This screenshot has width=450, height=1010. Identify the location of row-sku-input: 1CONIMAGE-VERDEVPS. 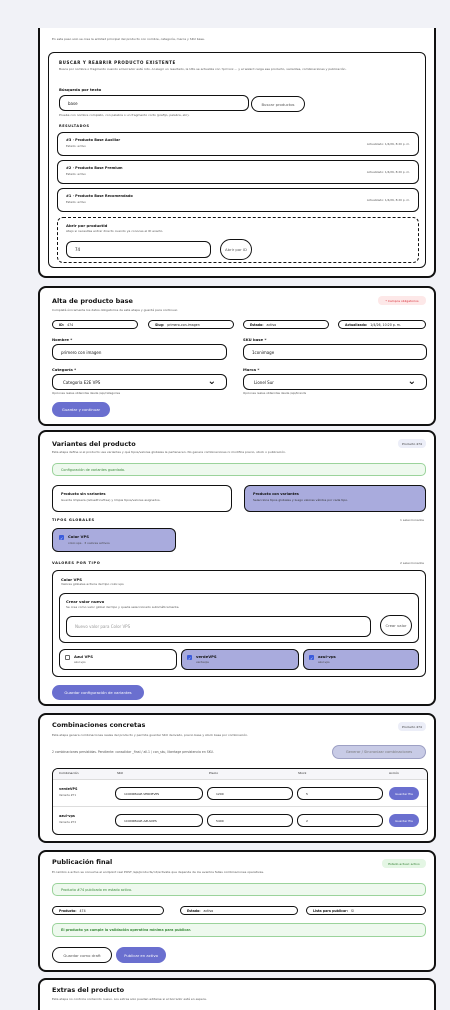
(159, 793).